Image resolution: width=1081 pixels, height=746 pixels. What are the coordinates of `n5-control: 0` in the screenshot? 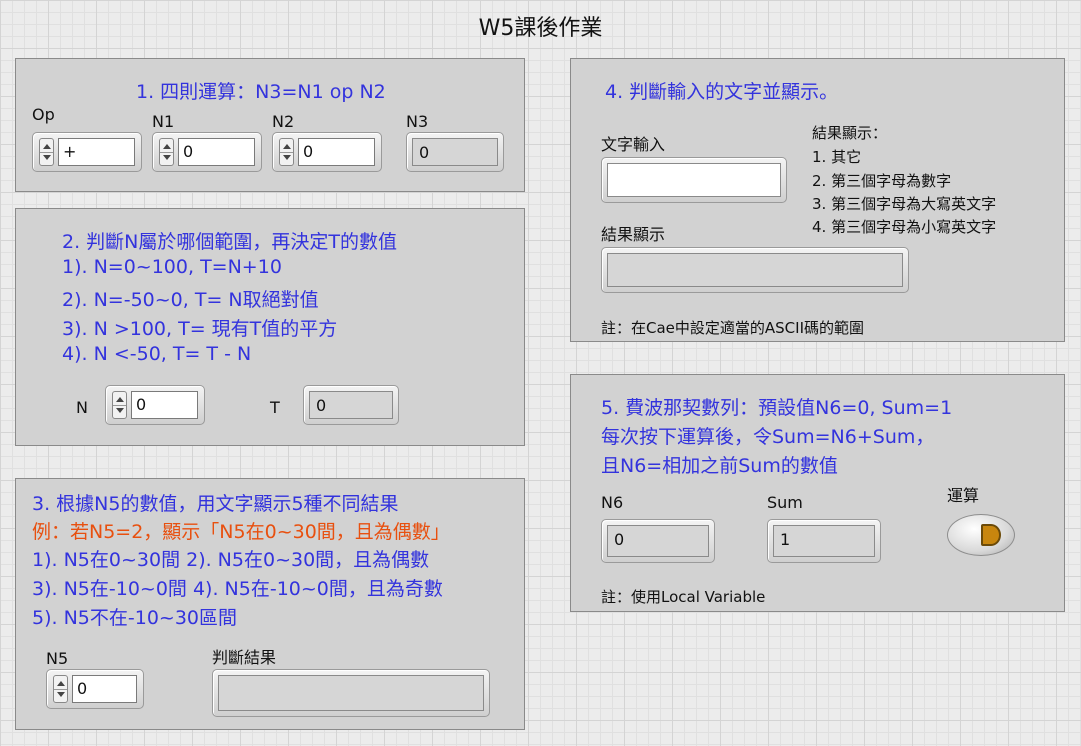 It's located at (95, 689).